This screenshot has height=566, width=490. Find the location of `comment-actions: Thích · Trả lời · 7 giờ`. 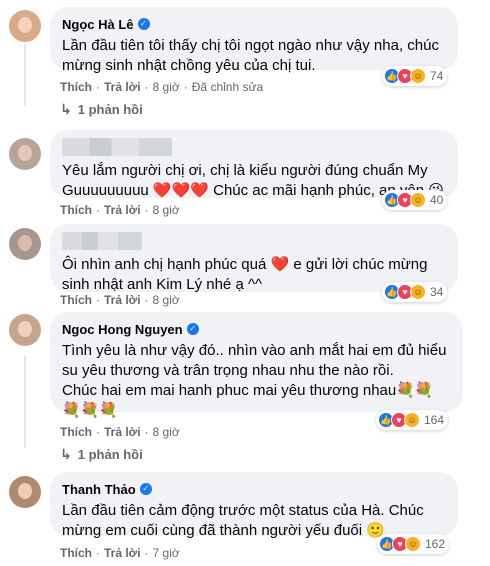

comment-actions: Thích · Trả lời · 7 giờ is located at coordinates (120, 553).